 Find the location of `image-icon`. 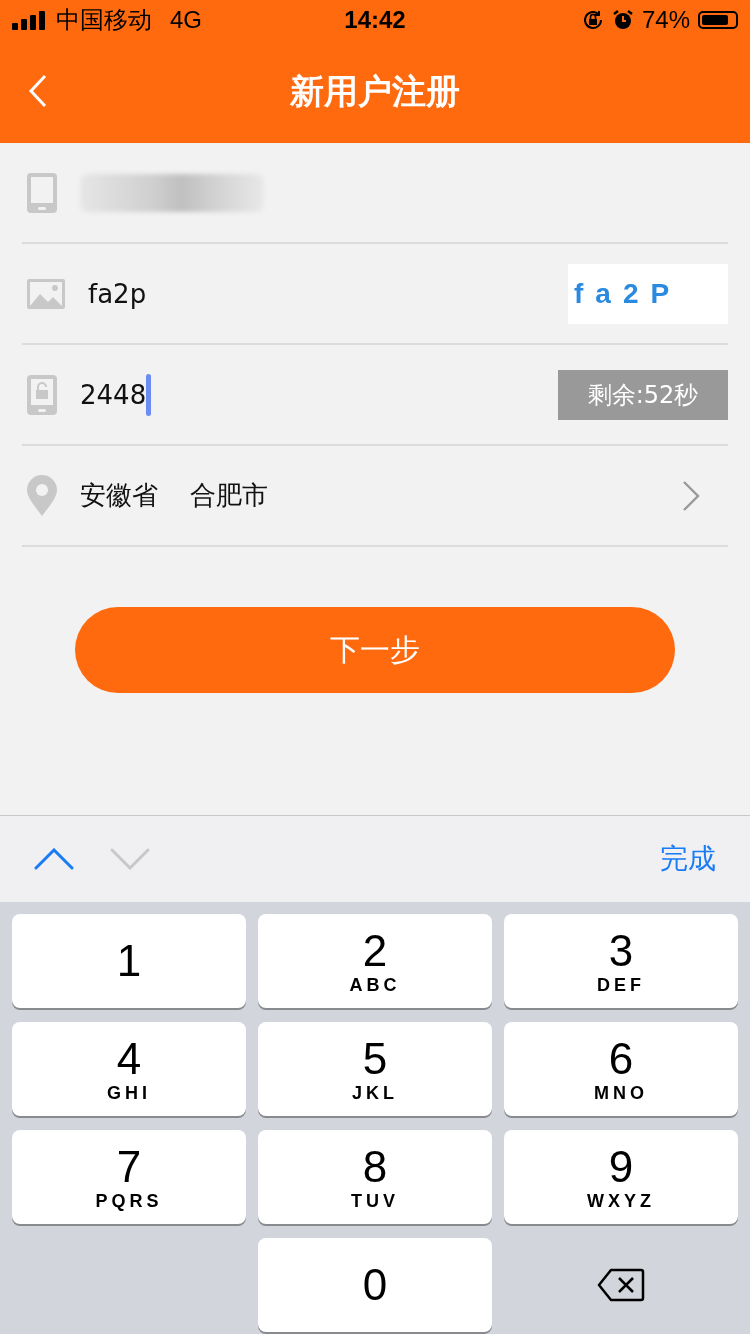

image-icon is located at coordinates (46, 293).